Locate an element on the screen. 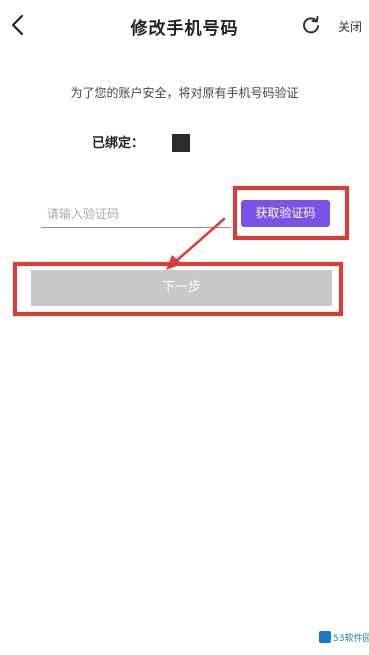  watermark-logo-icon is located at coordinates (325, 637).